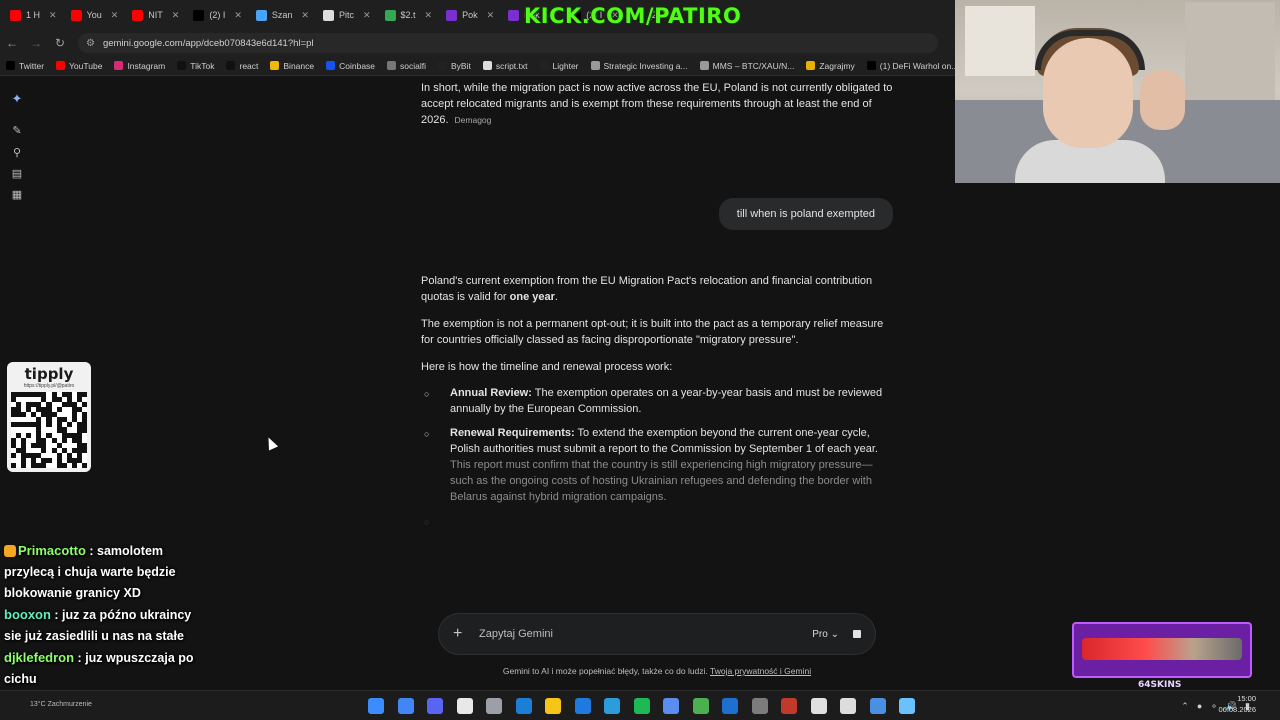 Image resolution: width=1280 pixels, height=720 pixels. I want to click on browser-tab: You ✕, so click(95, 15).